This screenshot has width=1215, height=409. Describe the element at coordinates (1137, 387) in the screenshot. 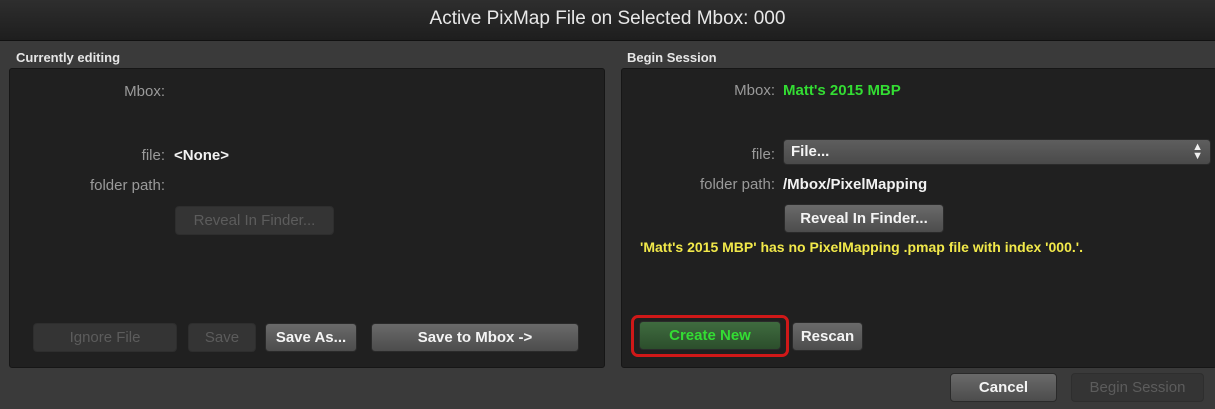

I see `begin-session-button: Begin Session` at that location.